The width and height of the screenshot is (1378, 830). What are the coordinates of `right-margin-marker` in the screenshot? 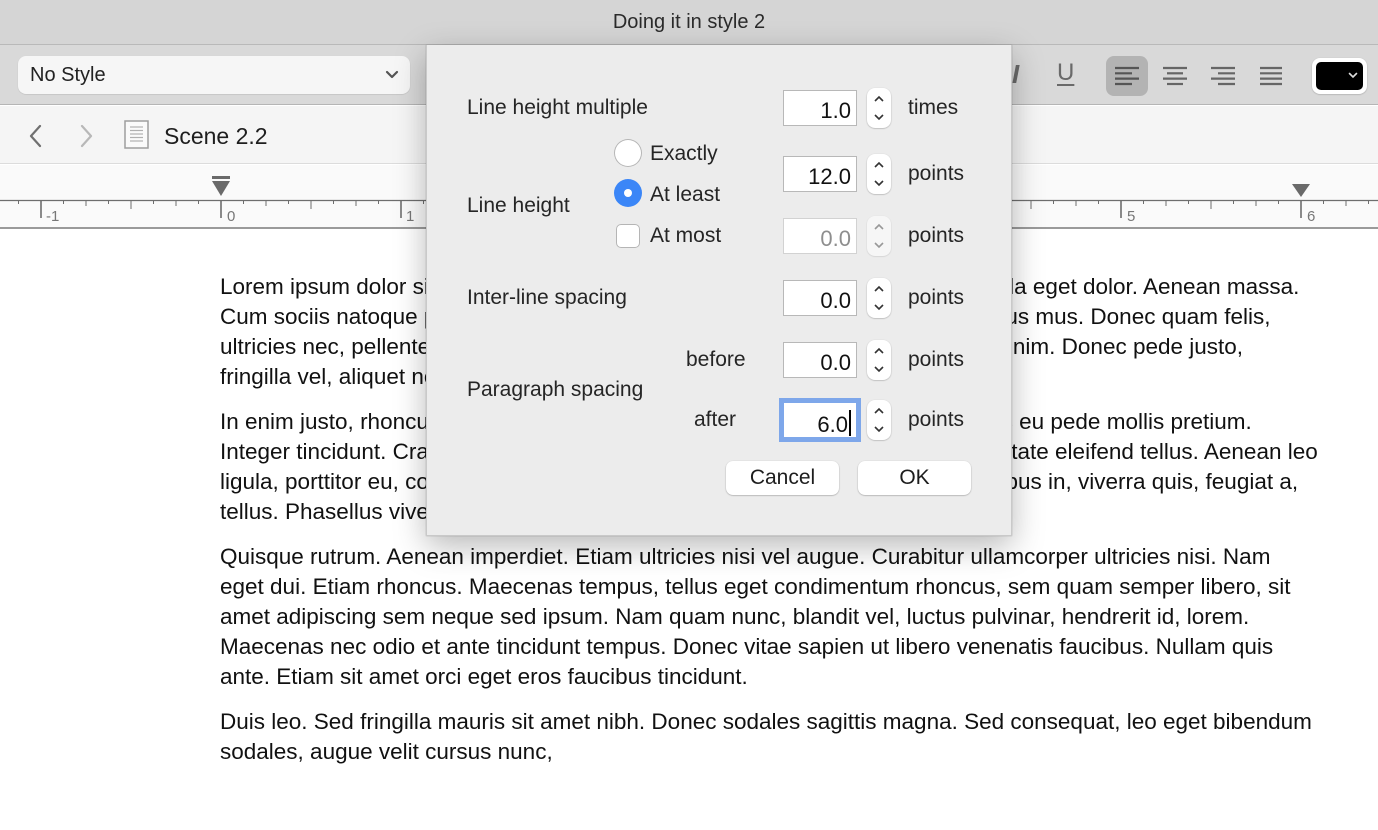 It's located at (1301, 190).